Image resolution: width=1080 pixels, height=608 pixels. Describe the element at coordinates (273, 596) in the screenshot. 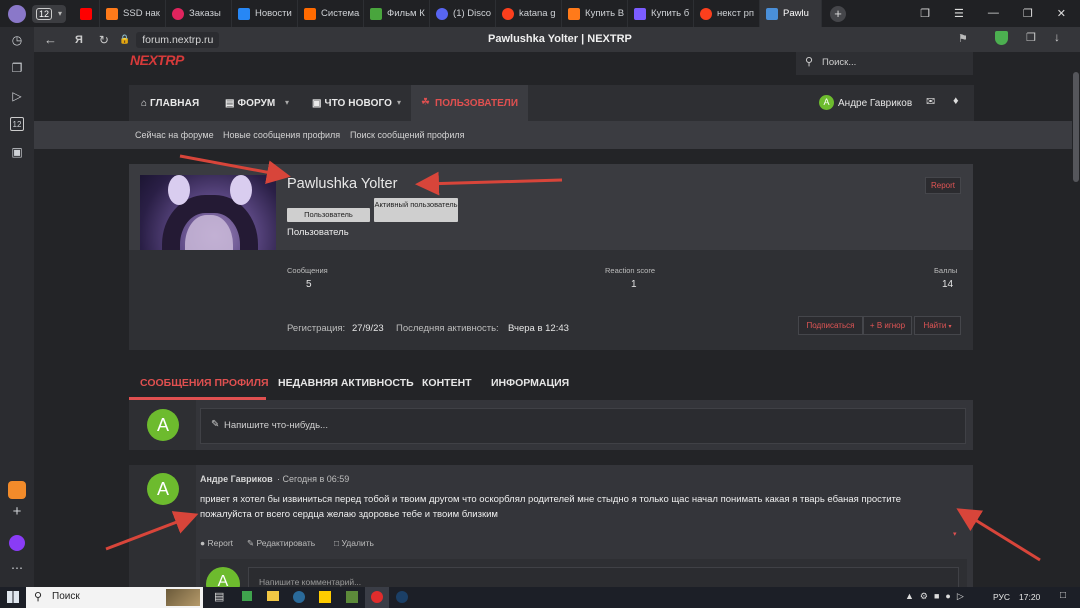

I see `explorer-icon` at that location.